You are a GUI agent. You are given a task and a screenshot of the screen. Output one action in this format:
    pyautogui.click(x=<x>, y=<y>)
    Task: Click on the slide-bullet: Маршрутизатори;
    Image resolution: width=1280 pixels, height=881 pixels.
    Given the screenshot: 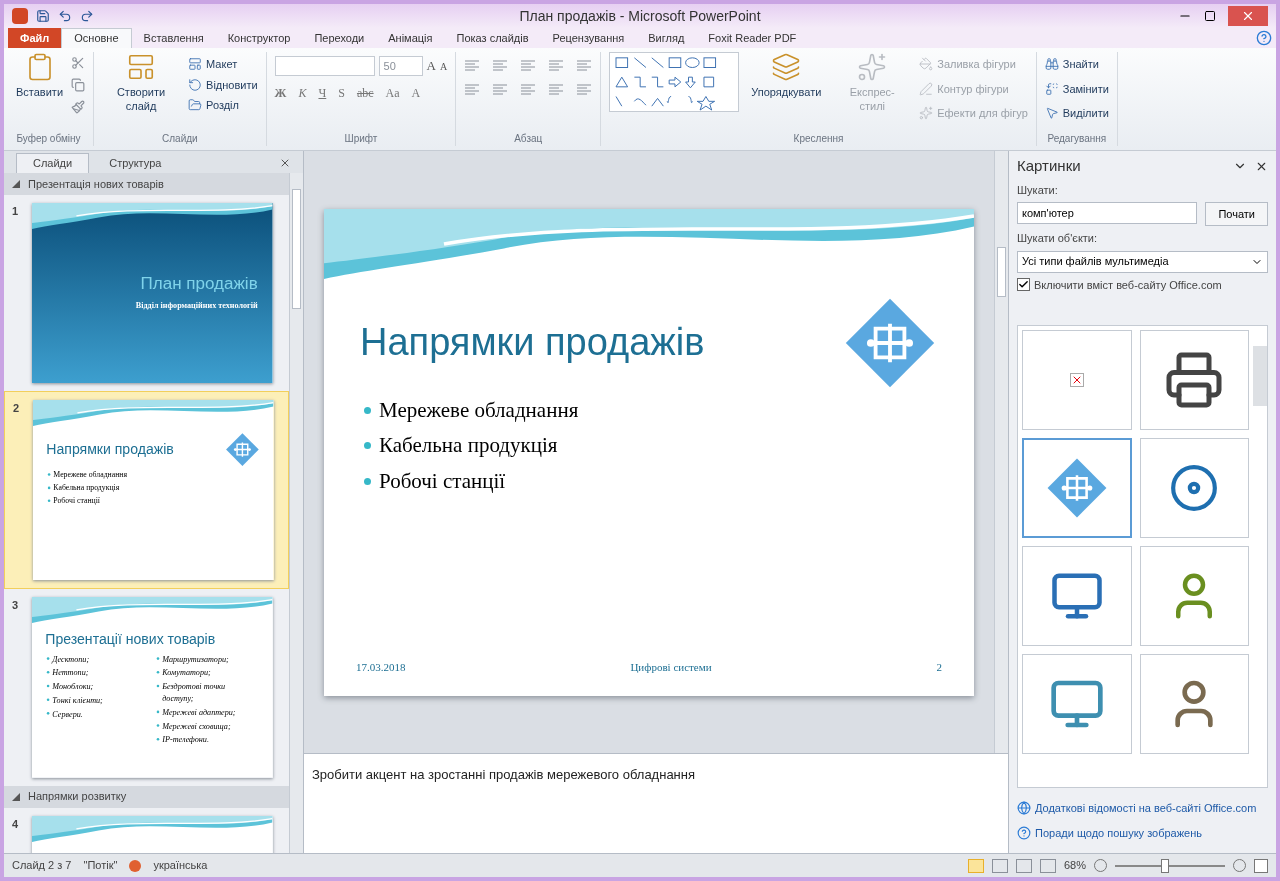 What is the action you would take?
    pyautogui.click(x=195, y=659)
    